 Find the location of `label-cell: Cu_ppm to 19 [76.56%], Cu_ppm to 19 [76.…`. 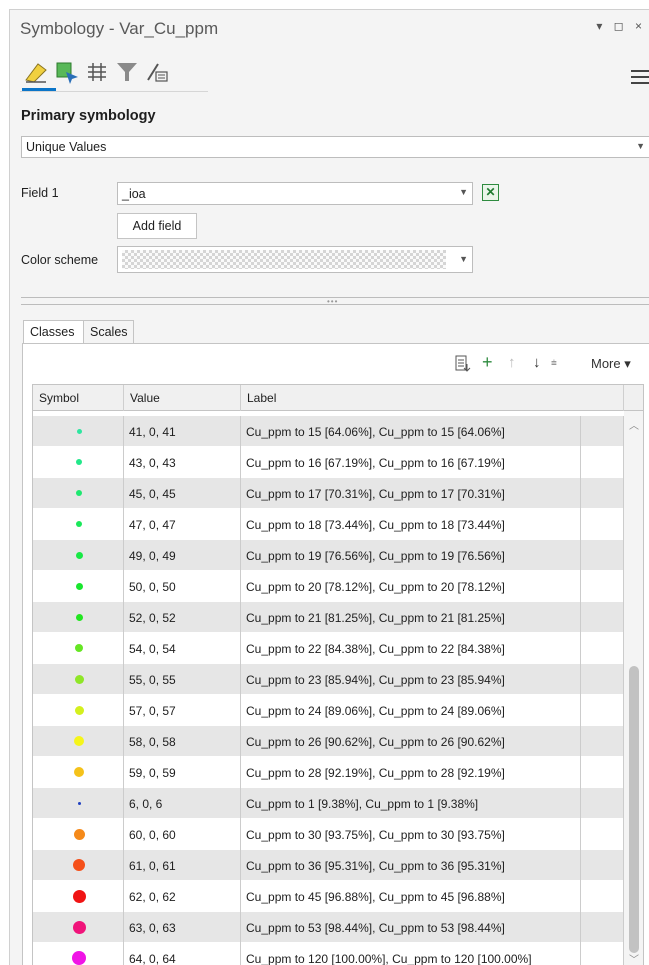

label-cell: Cu_ppm to 19 [76.56%], Cu_ppm to 19 [76.… is located at coordinates (411, 555).